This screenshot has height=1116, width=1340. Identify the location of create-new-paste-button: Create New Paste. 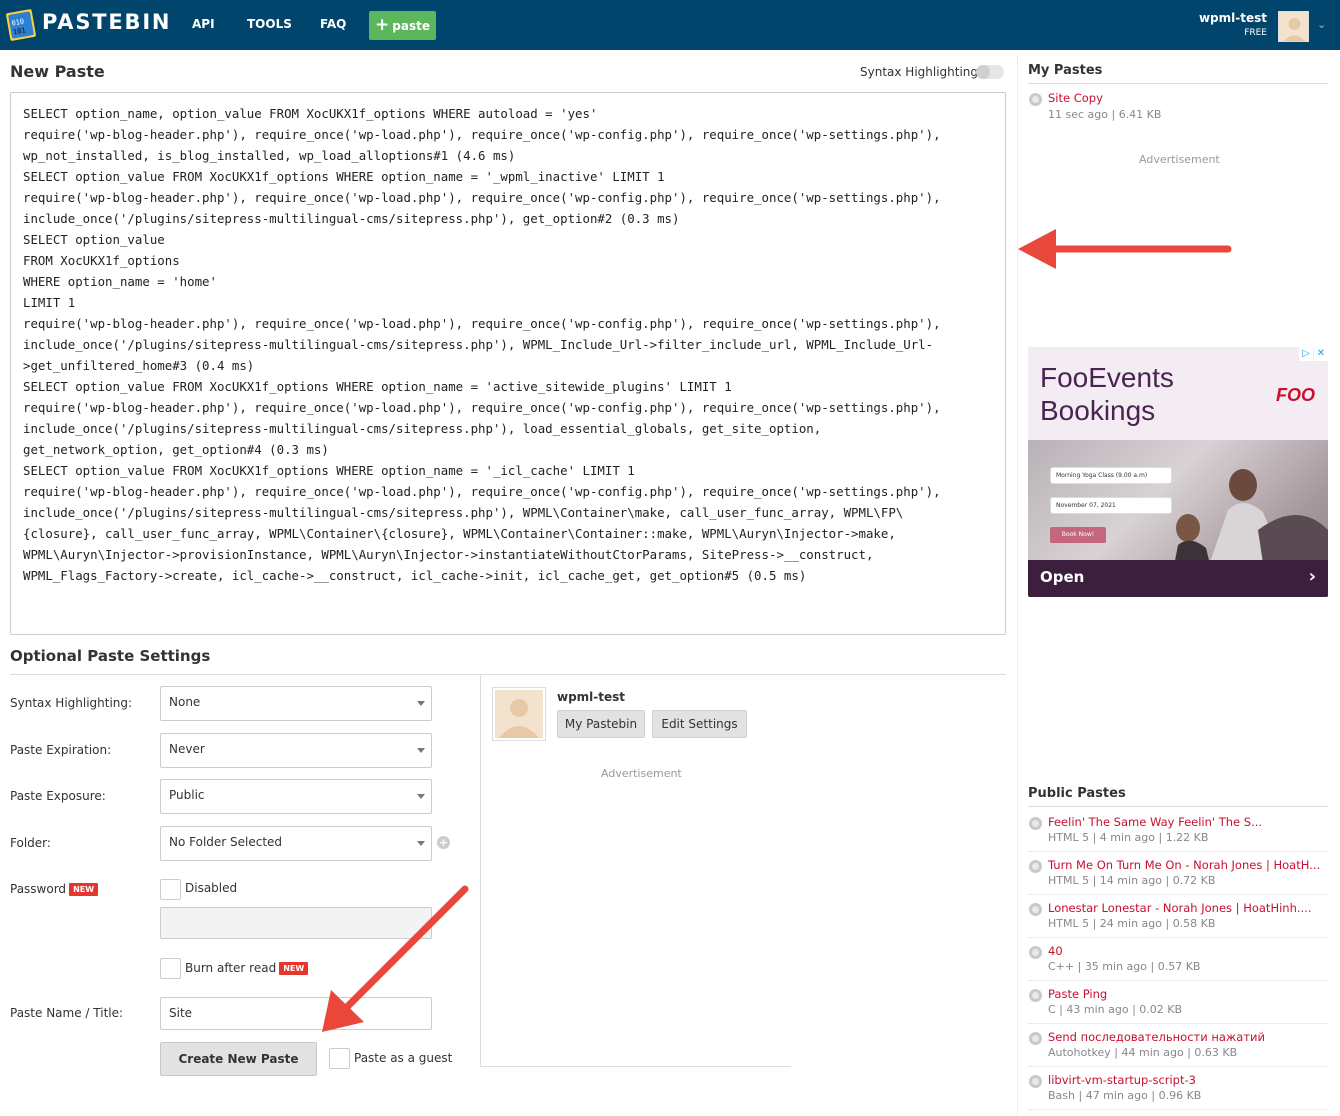
(238, 1059).